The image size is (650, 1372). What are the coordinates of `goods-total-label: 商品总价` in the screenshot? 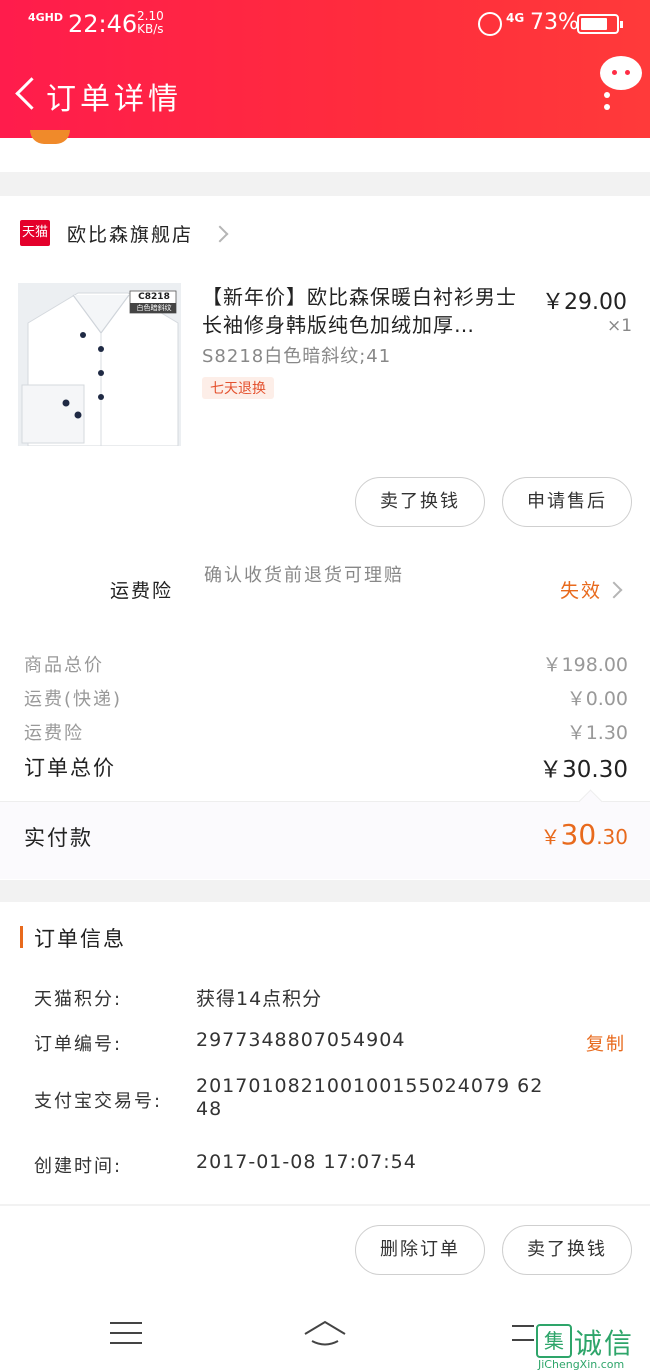 It's located at (64, 665).